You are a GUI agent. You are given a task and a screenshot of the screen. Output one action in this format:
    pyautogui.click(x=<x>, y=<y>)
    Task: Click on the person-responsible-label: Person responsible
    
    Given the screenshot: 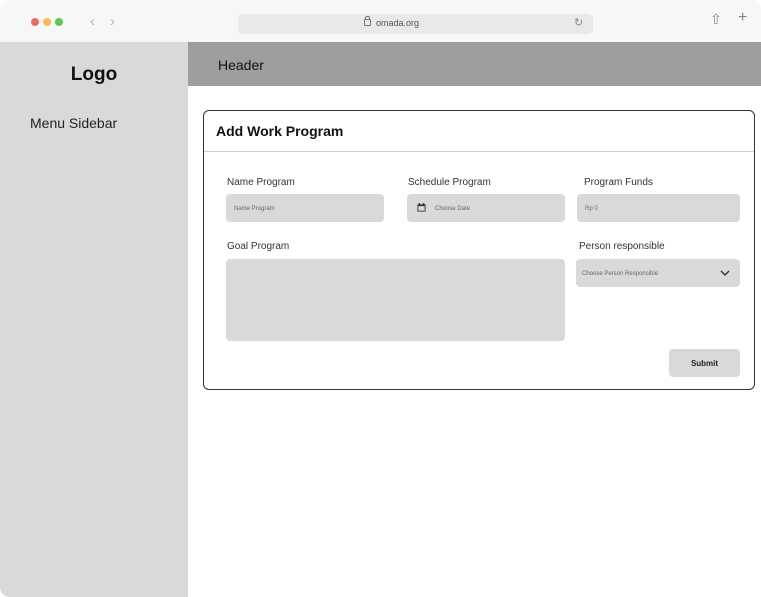 What is the action you would take?
    pyautogui.click(x=622, y=246)
    